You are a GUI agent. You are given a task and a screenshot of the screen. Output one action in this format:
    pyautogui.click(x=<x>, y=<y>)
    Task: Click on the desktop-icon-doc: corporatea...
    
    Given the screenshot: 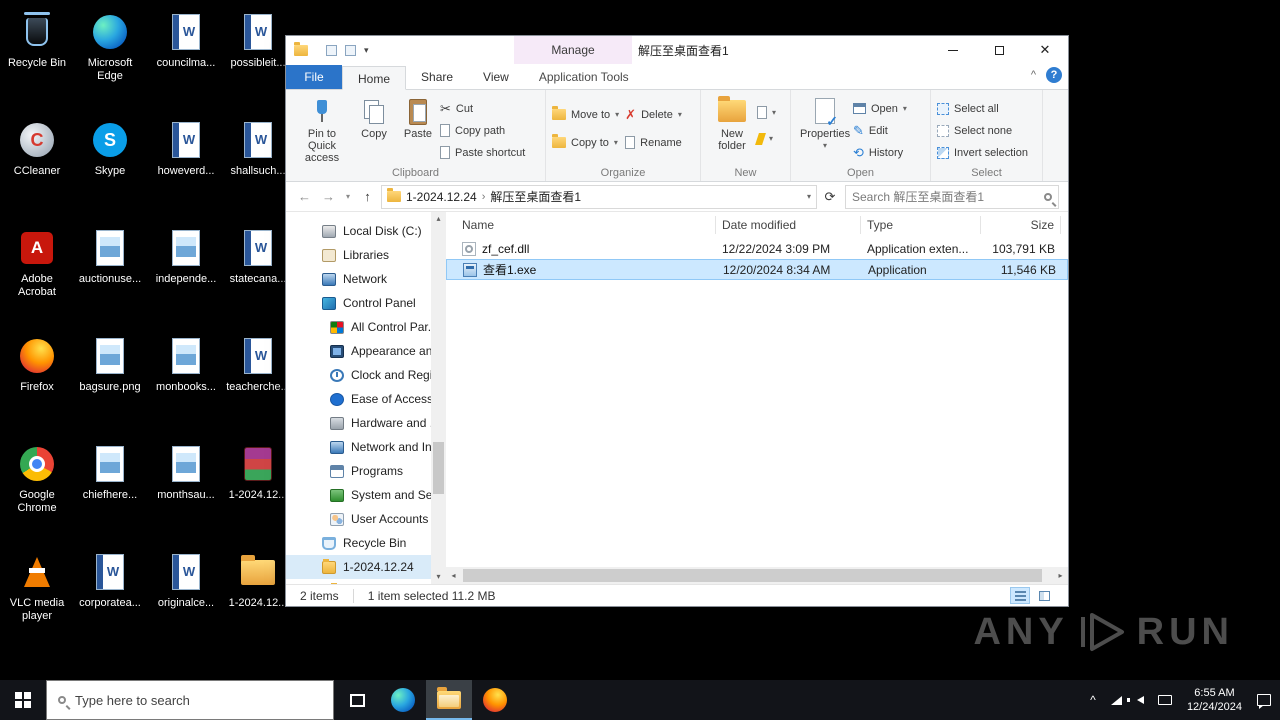 What is the action you would take?
    pyautogui.click(x=110, y=602)
    